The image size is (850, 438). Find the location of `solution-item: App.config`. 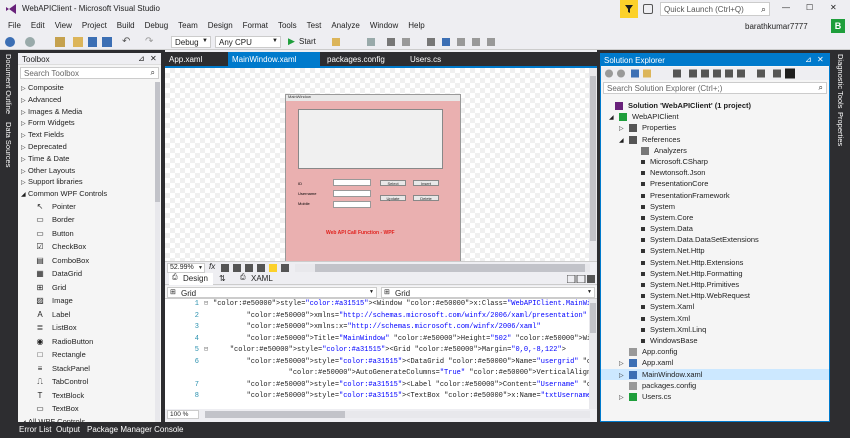

solution-item: App.config is located at coordinates (715, 351).